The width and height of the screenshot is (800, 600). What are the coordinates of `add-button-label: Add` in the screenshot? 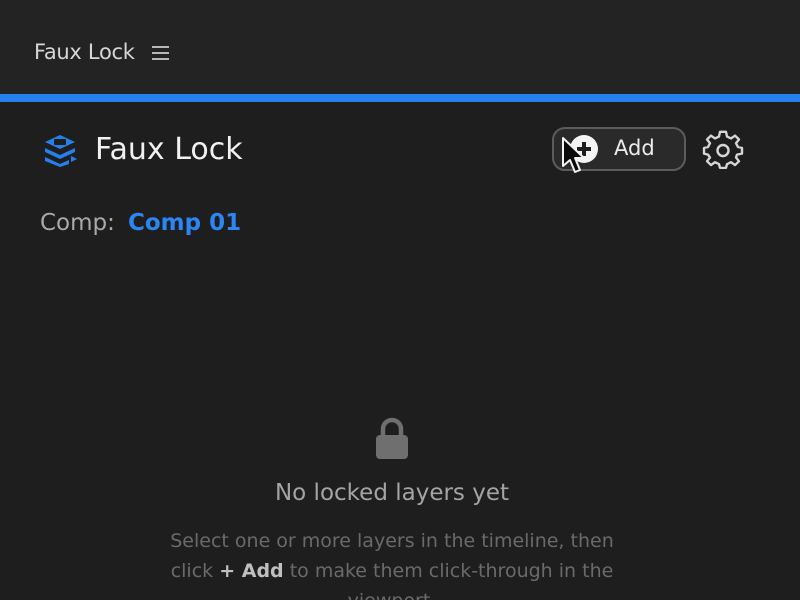 It's located at (634, 148).